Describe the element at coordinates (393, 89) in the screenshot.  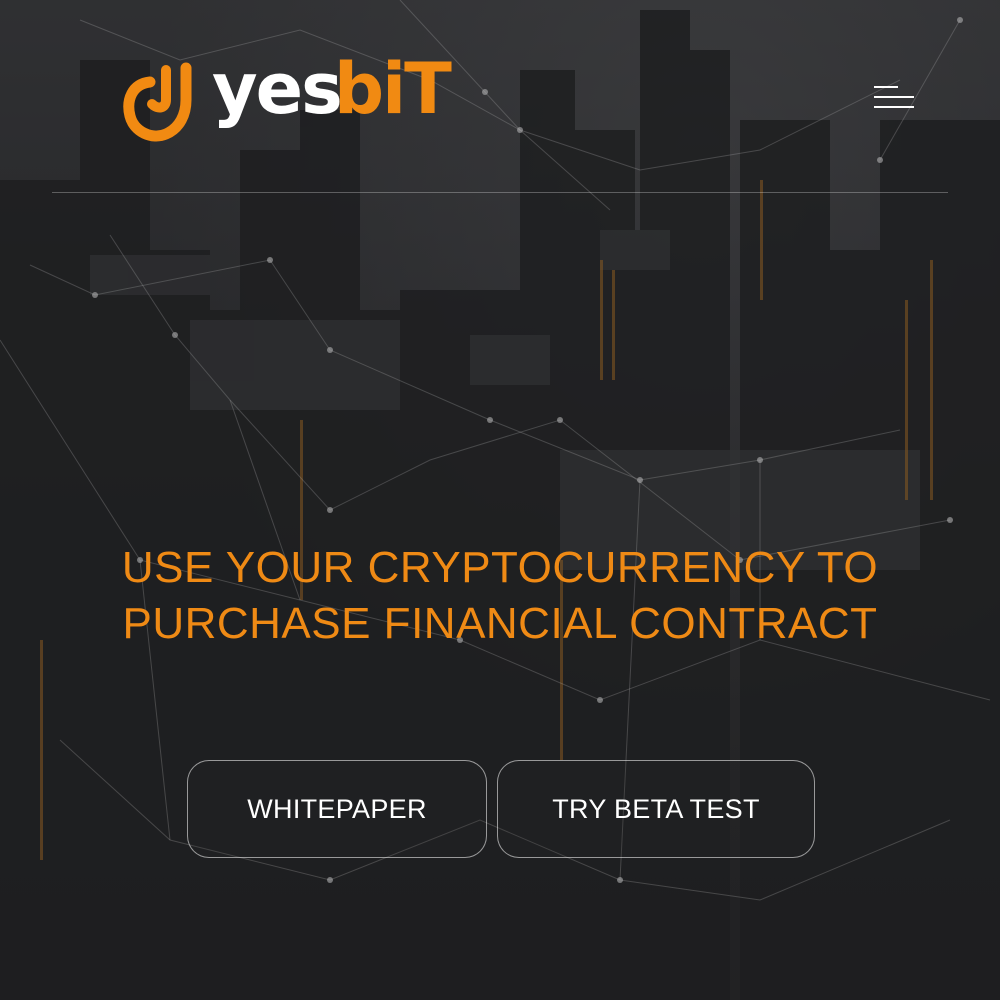
I see `logo-text-bit: biT` at that location.